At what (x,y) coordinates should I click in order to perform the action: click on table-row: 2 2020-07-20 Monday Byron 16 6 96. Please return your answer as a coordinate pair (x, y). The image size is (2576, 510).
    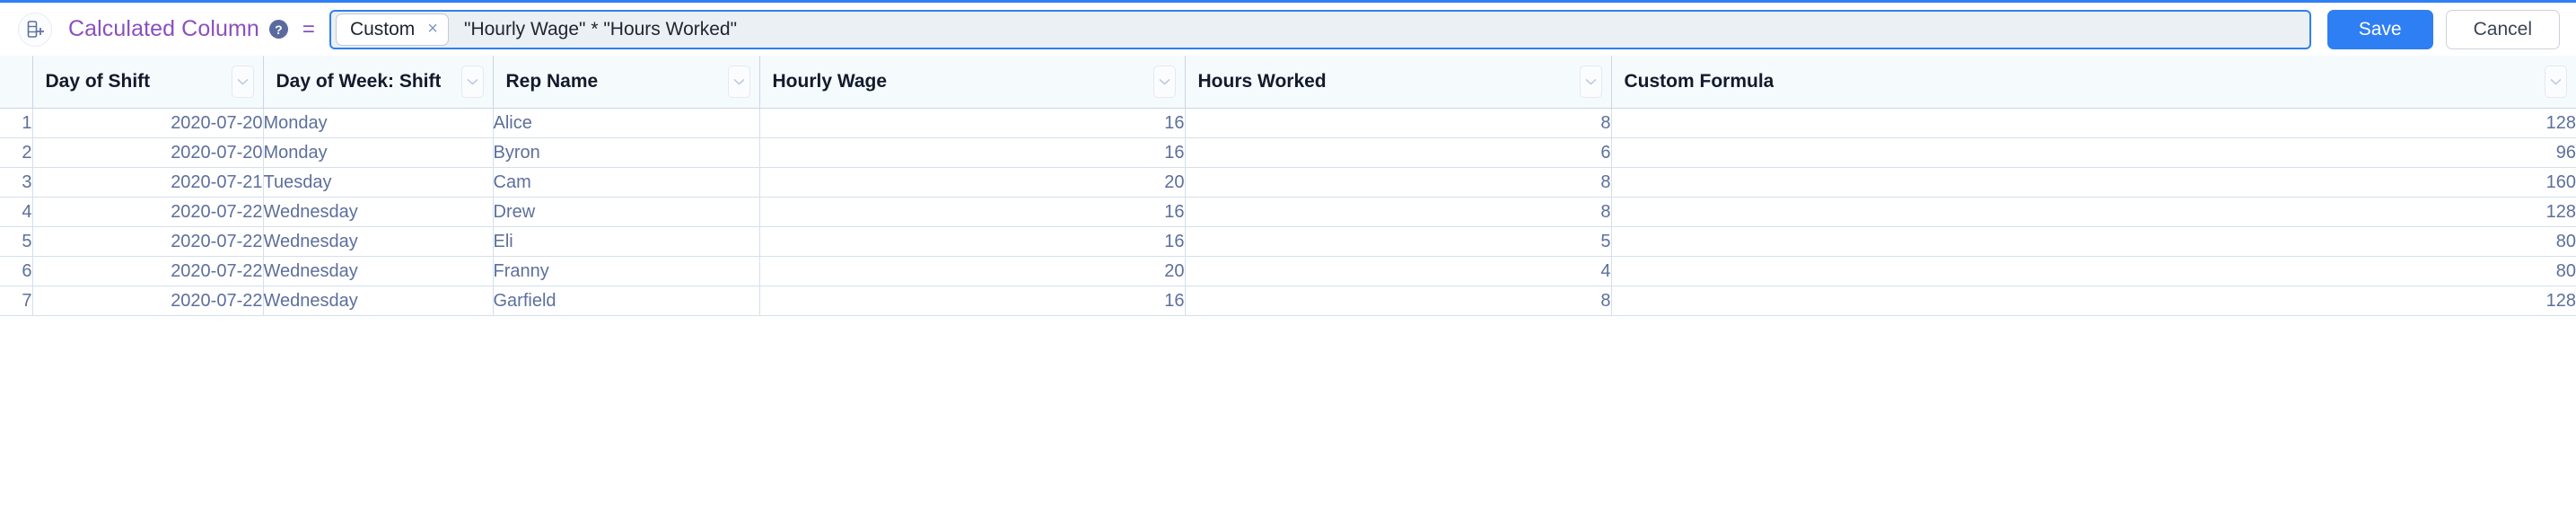
    Looking at the image, I should click on (1288, 152).